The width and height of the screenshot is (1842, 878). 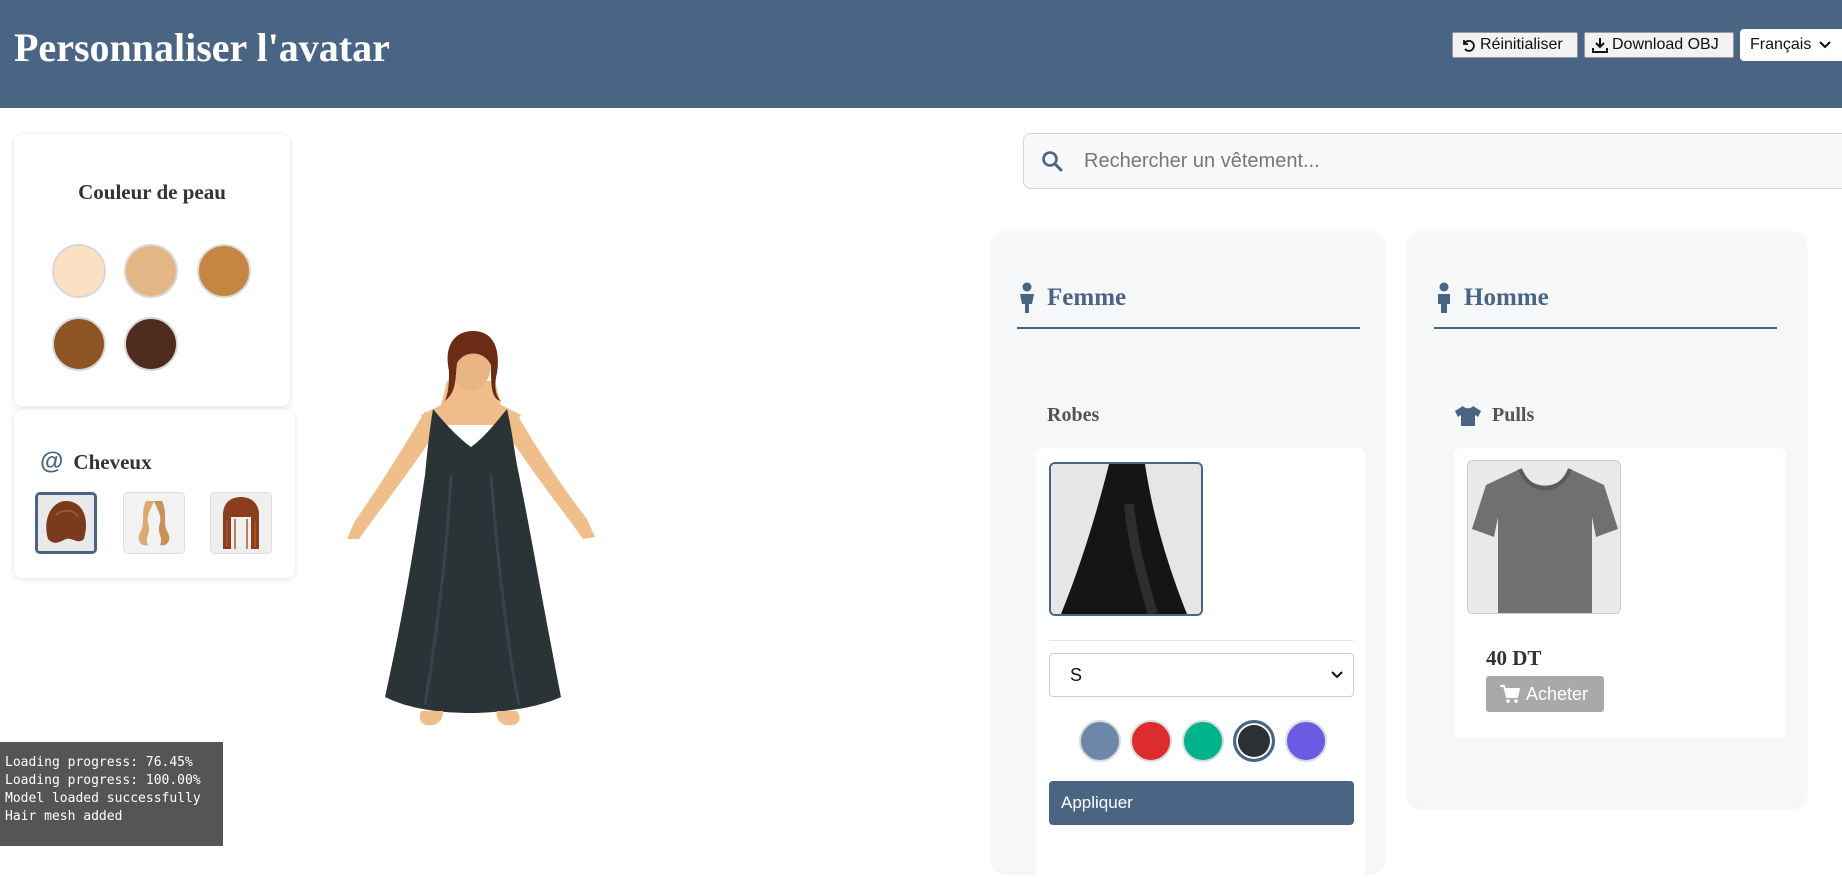 I want to click on black-dress-thumbnail, so click(x=1126, y=539).